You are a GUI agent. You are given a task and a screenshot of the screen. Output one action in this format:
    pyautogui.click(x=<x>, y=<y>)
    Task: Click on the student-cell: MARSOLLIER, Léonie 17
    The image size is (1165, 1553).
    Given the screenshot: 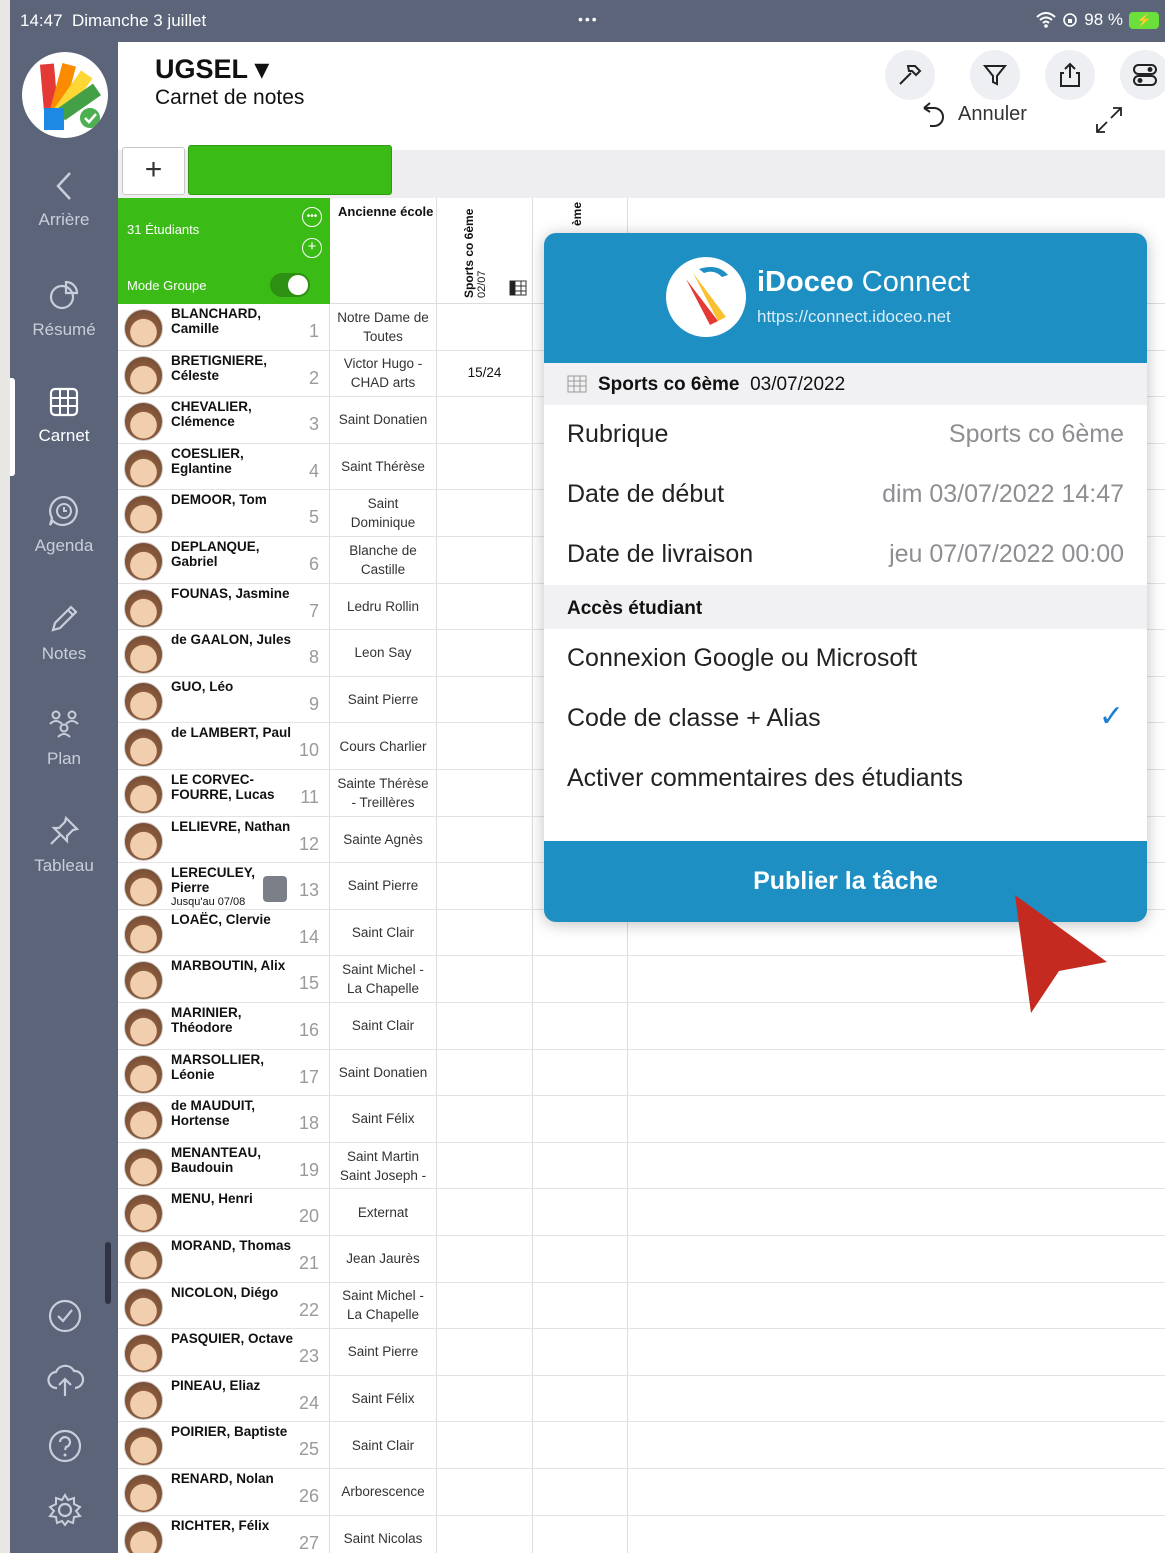 What is the action you would take?
    pyautogui.click(x=224, y=1072)
    